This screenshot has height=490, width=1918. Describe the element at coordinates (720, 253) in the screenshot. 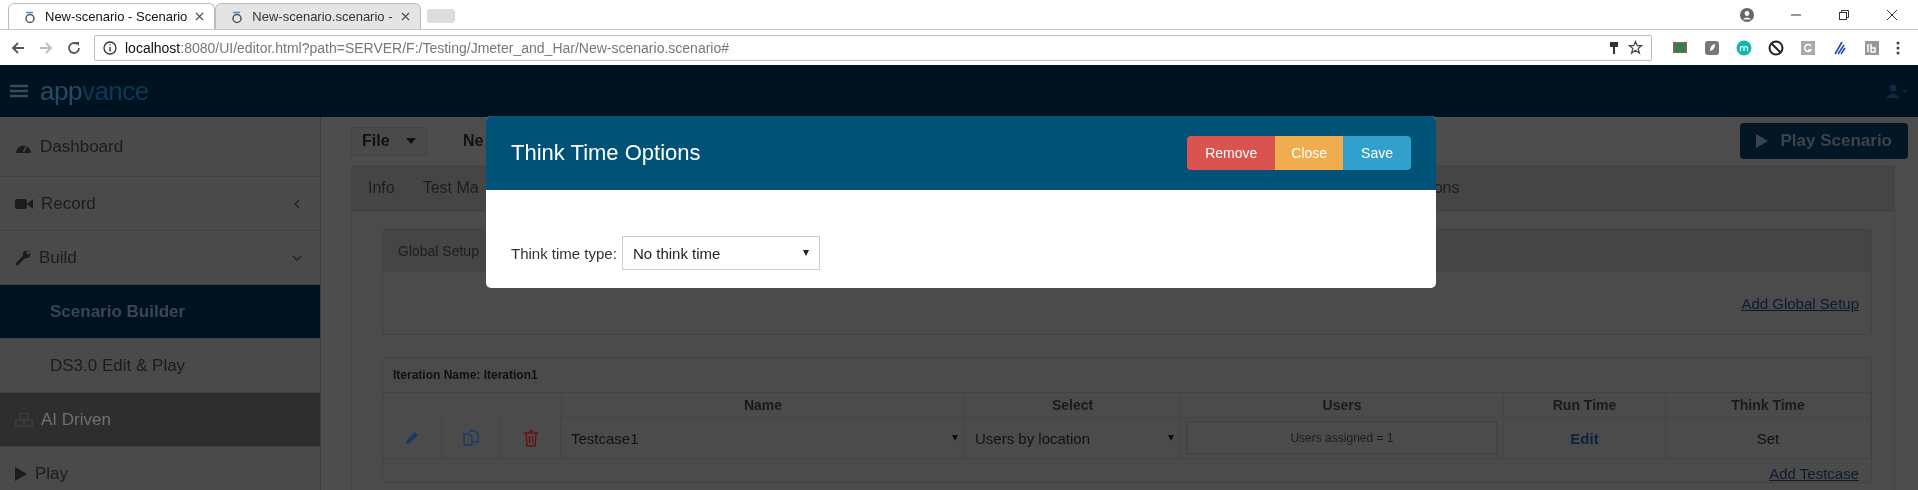

I see `think-time-dropdown: No think time` at that location.